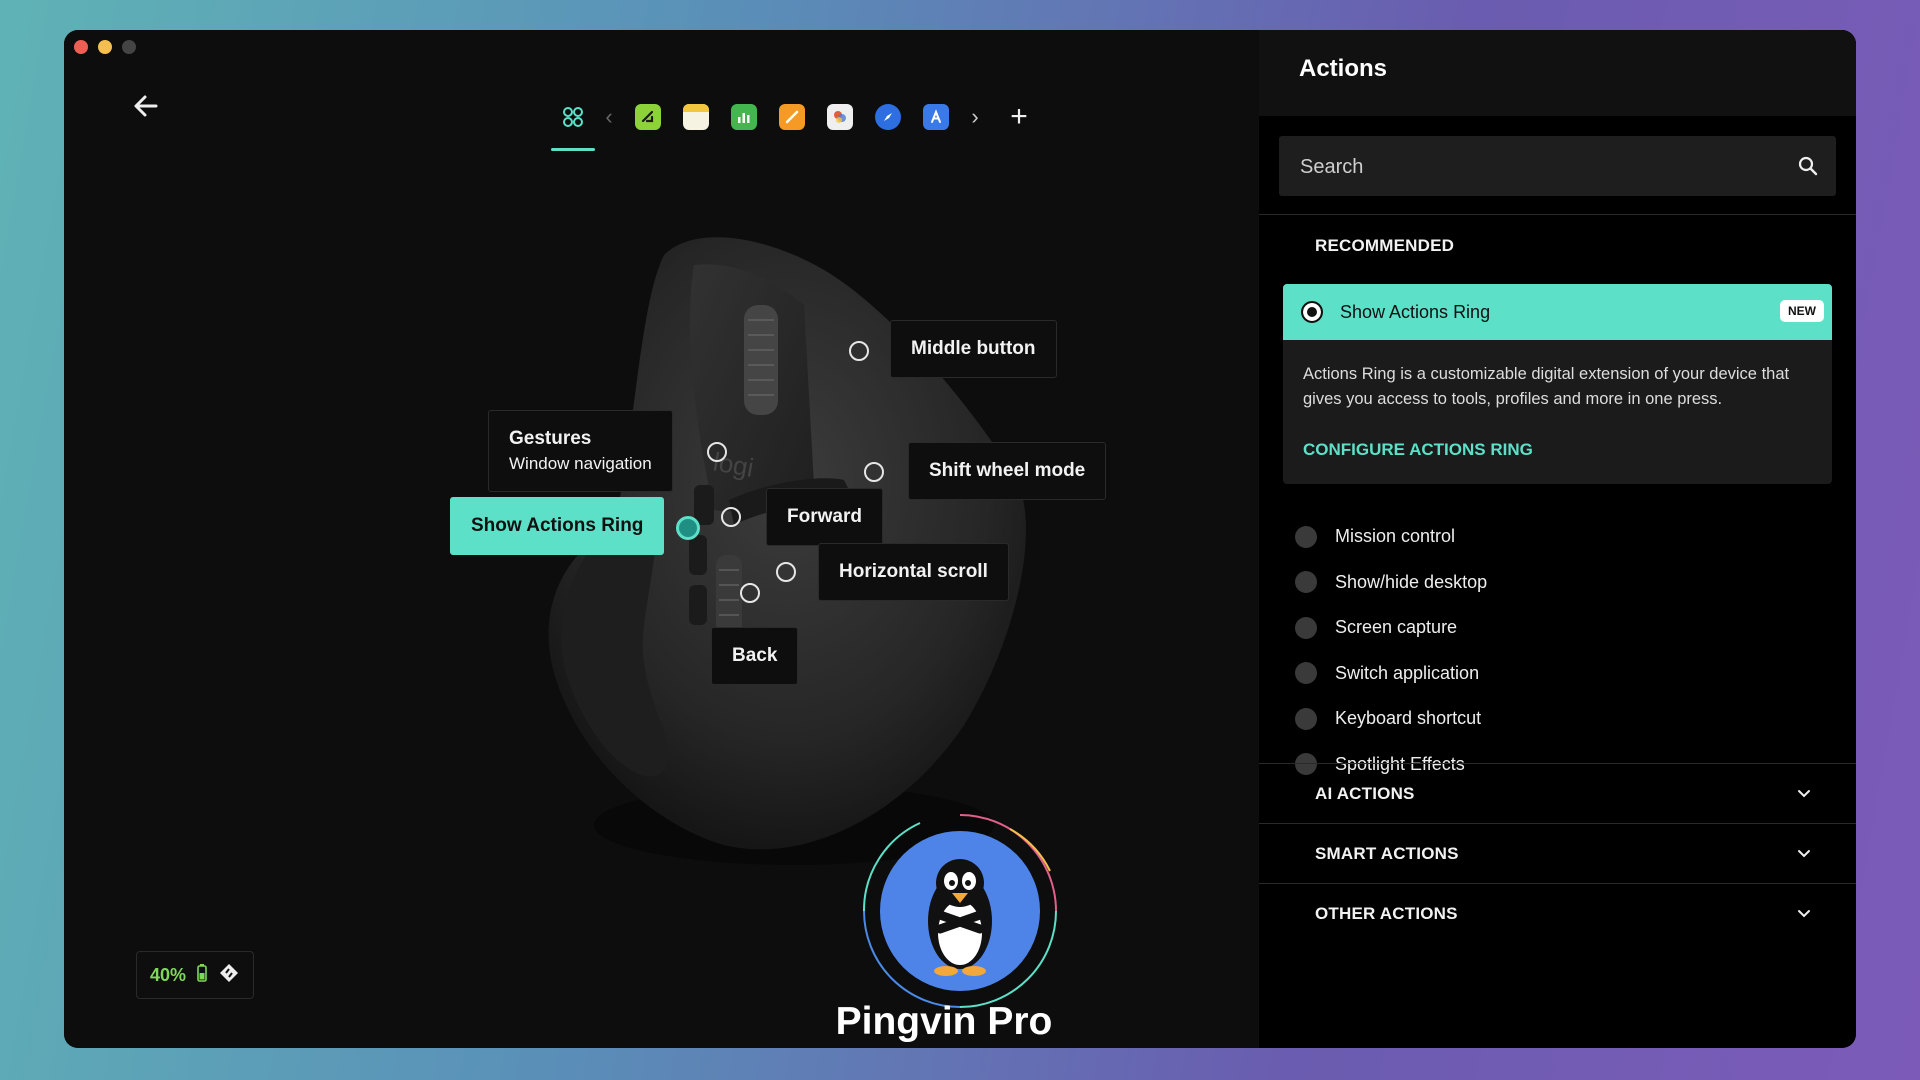  I want to click on scroll-apps-left-icon: ‹, so click(609, 117).